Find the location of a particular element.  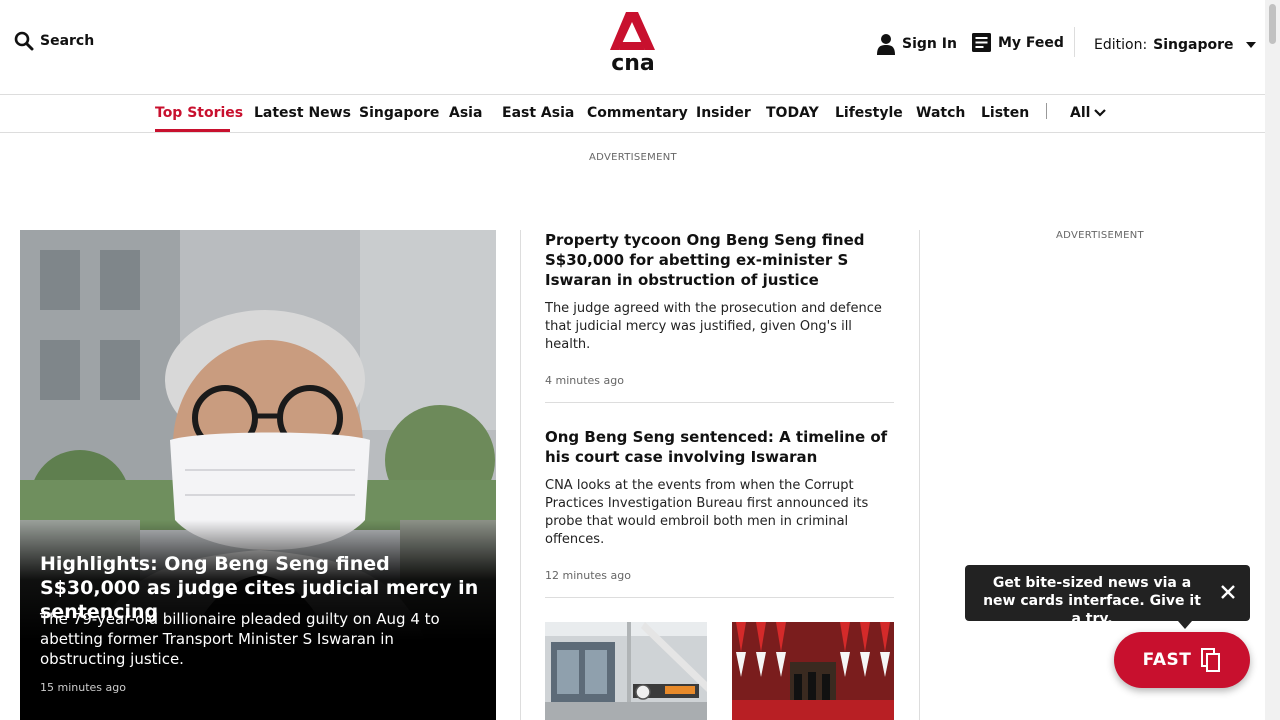

edition-label: Edition: is located at coordinates (1121, 45).